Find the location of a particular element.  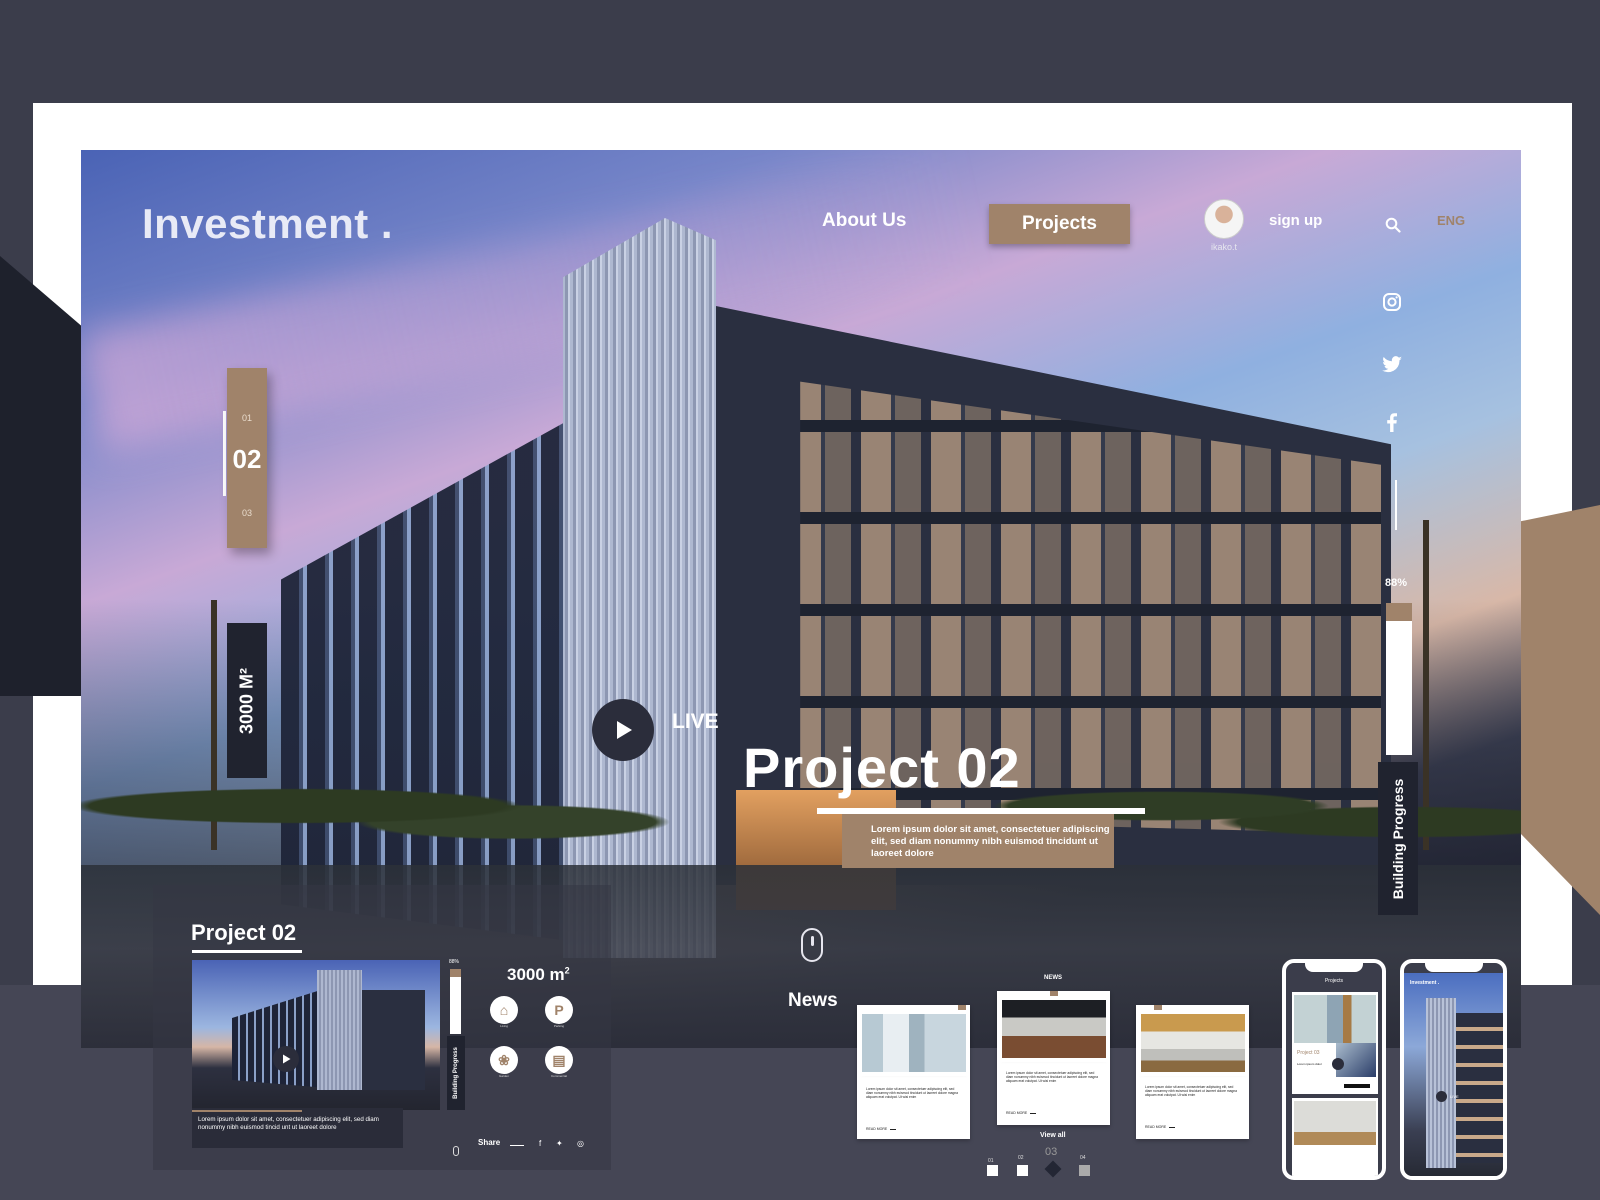

preview-area: 3000 m2 is located at coordinates (538, 975).